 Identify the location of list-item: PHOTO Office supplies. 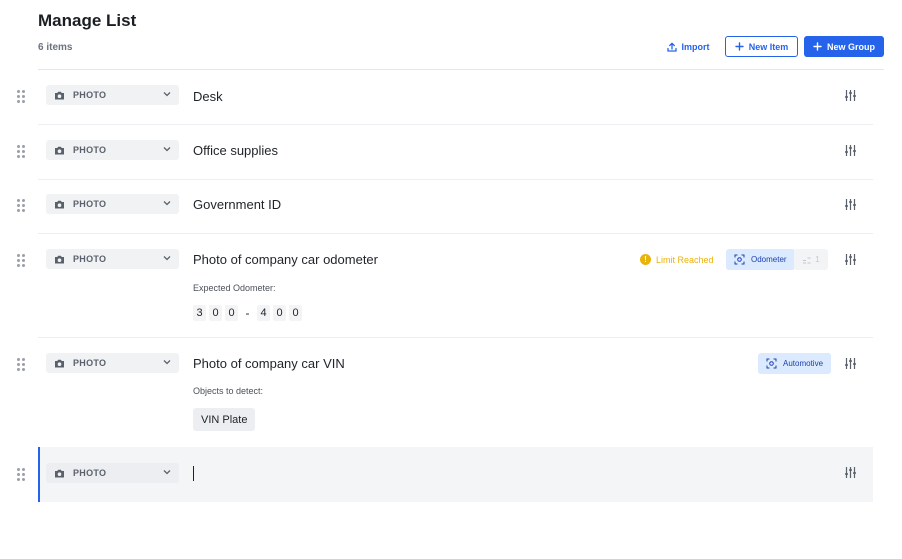
(445, 152).